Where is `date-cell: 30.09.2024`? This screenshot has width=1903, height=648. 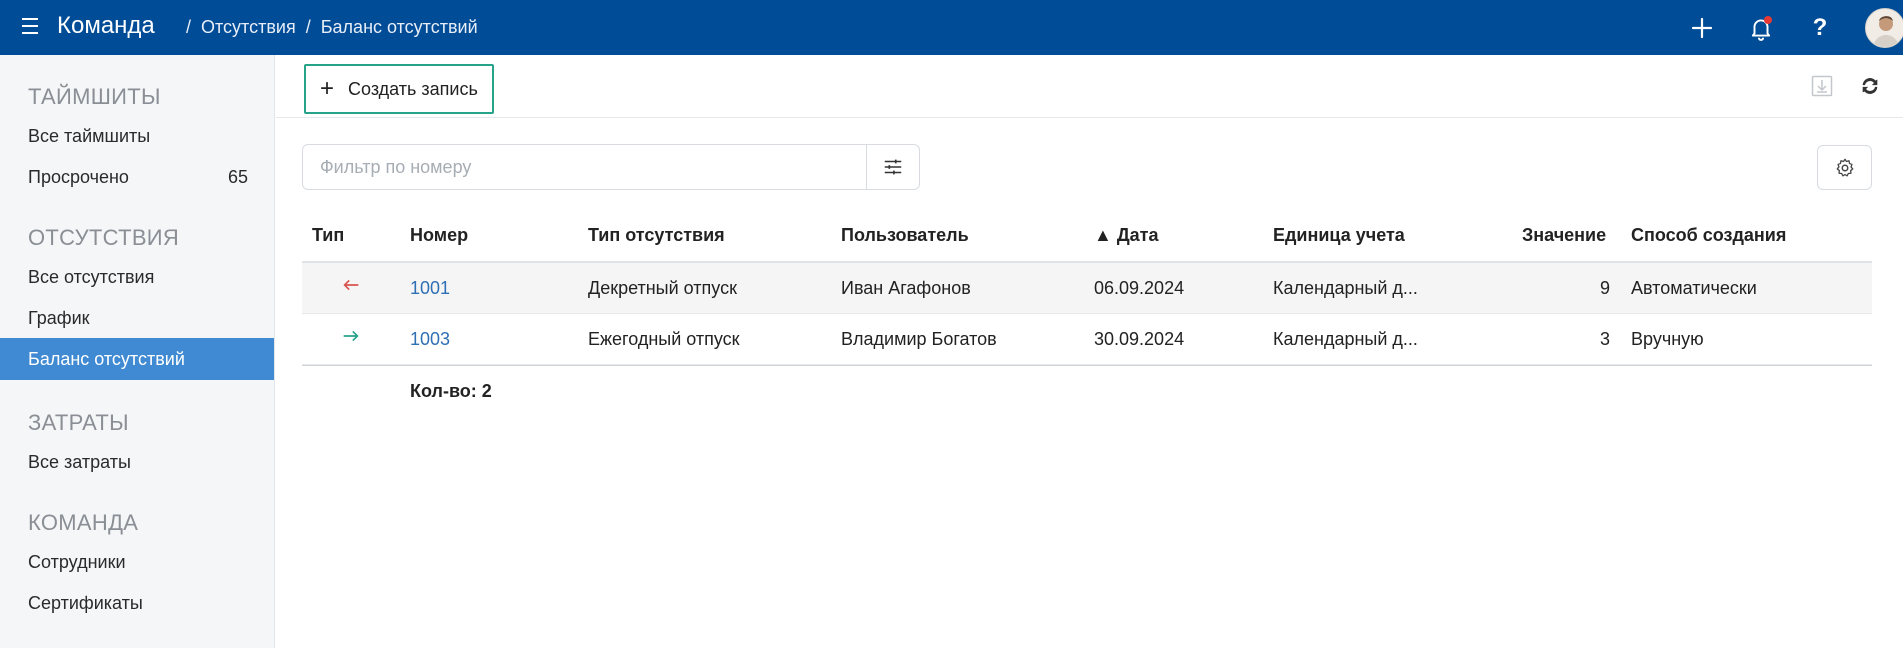
date-cell: 30.09.2024 is located at coordinates (1139, 339).